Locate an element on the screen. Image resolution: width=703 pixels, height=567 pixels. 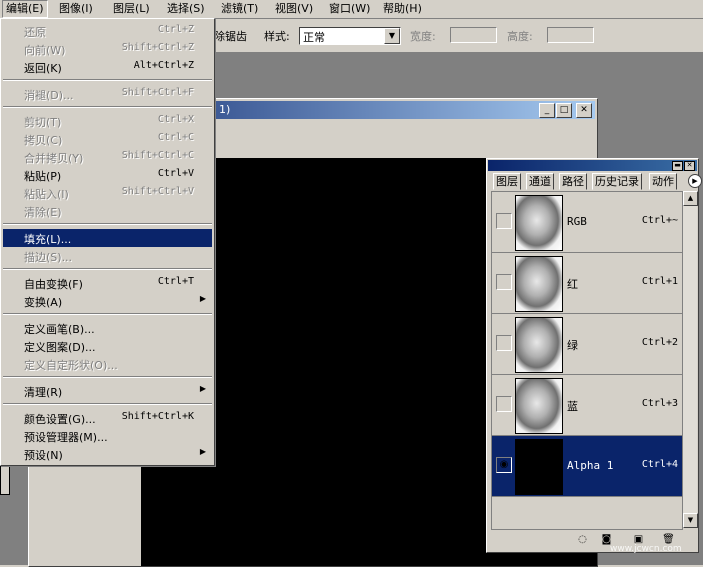
menu-item-undo: 还原 Ctrl+Z is located at coordinates (107, 31).